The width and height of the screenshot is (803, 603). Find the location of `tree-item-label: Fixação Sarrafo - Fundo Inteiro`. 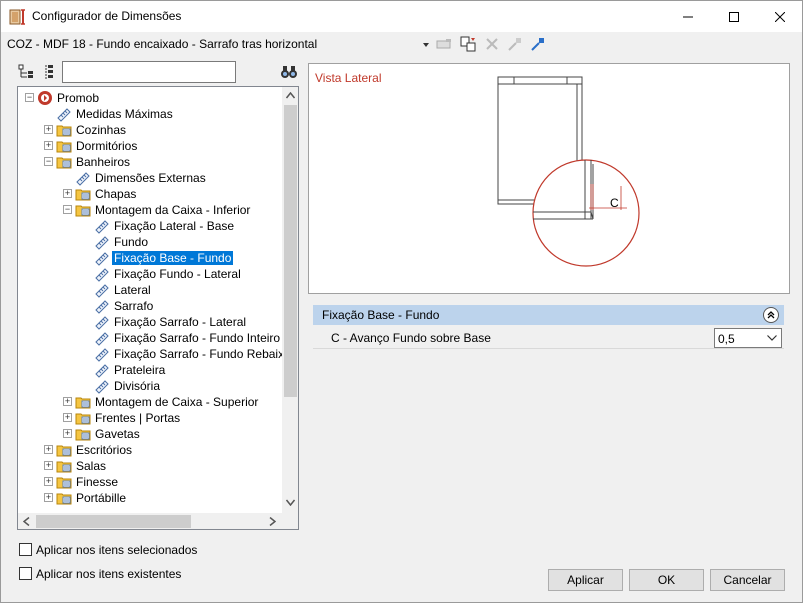

tree-item-label: Fixação Sarrafo - Fundo Inteiro is located at coordinates (197, 338).